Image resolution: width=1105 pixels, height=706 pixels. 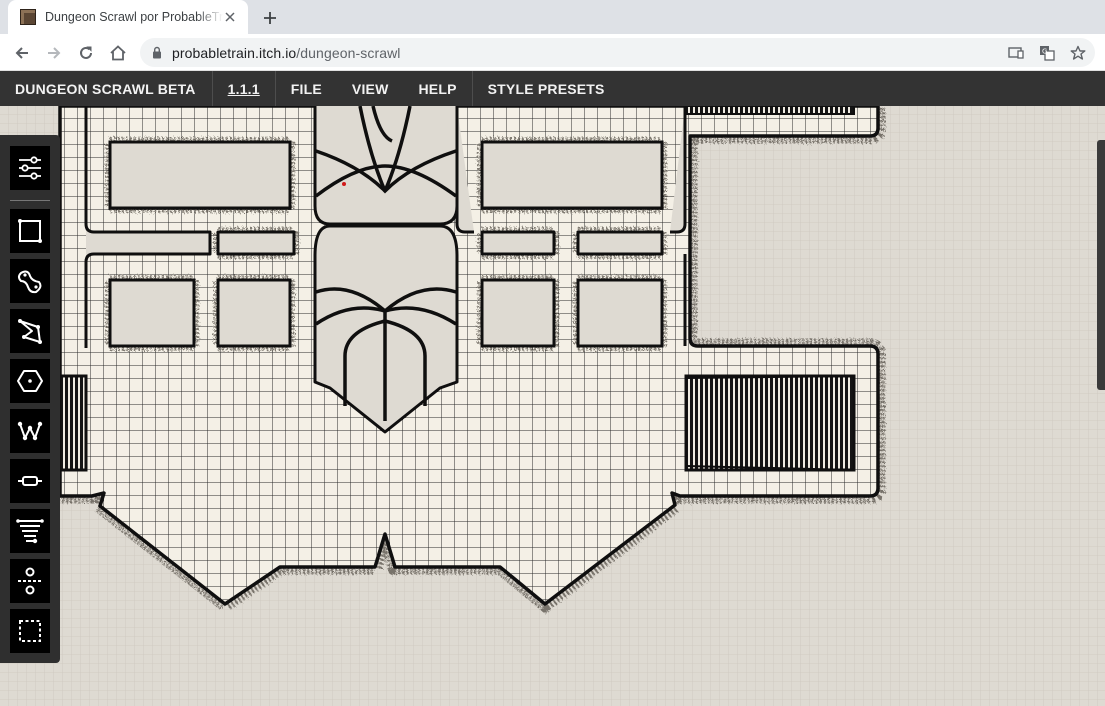 What do you see at coordinates (305, 88) in the screenshot?
I see `menu-file: FILE` at bounding box center [305, 88].